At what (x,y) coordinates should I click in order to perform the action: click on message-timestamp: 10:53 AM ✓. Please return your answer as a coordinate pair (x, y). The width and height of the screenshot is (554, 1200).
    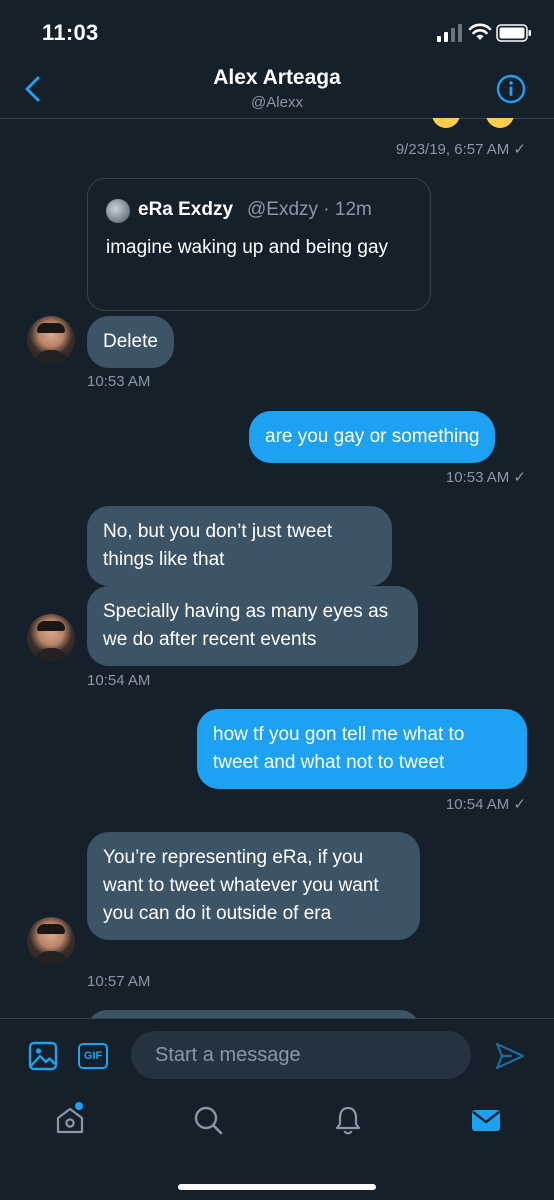
    Looking at the image, I should click on (485, 477).